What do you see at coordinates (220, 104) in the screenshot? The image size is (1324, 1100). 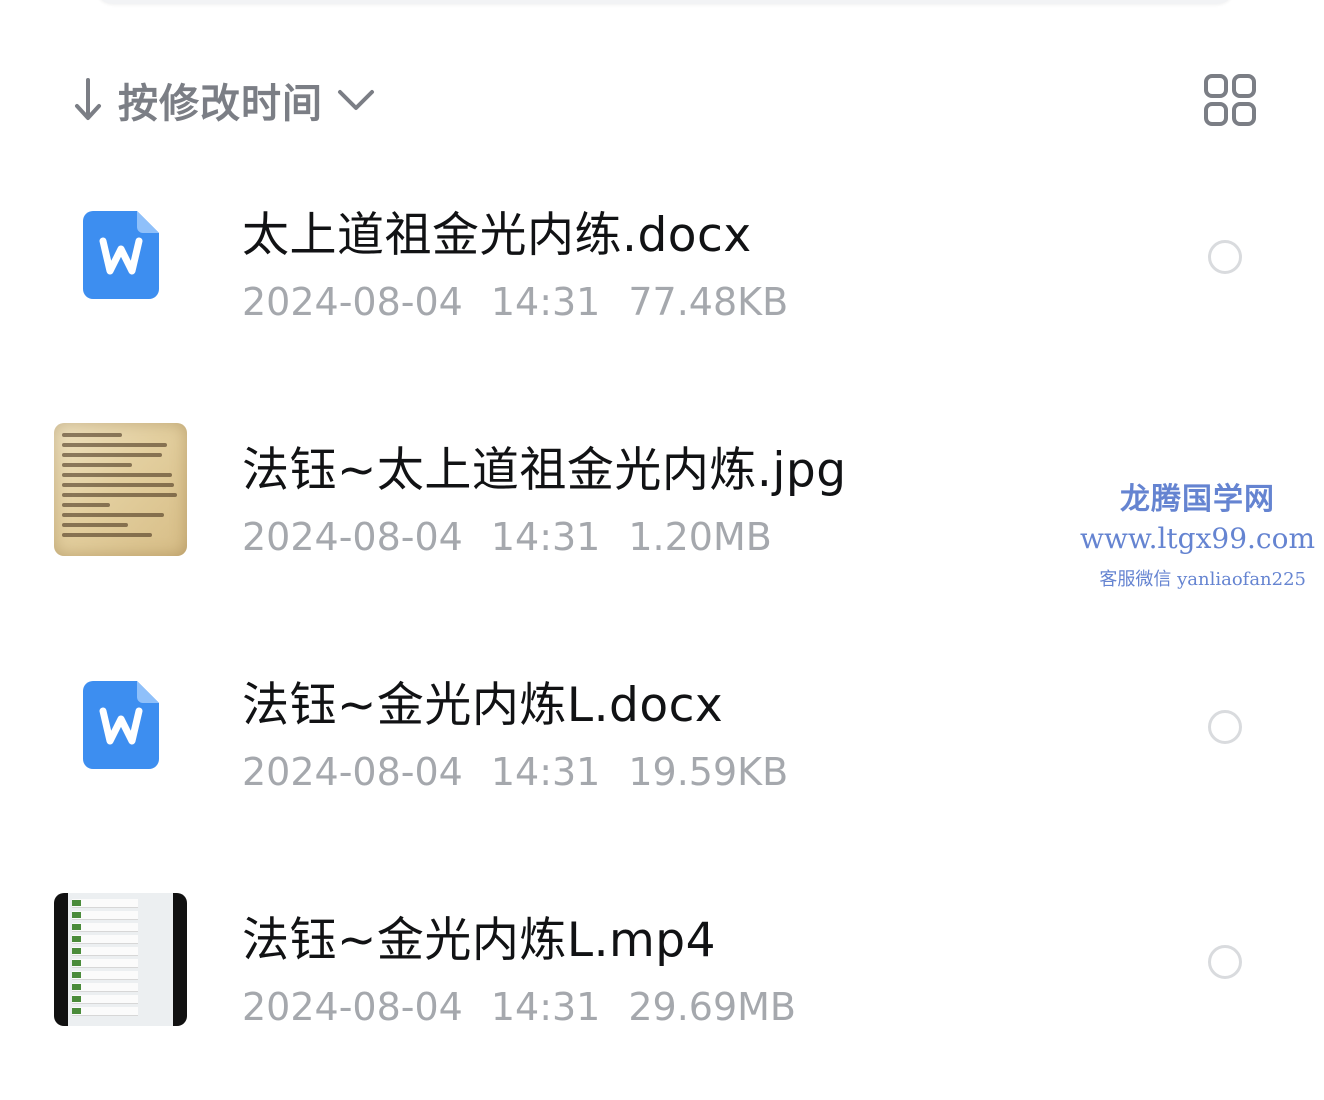 I see `sort-label: 按修改时间` at bounding box center [220, 104].